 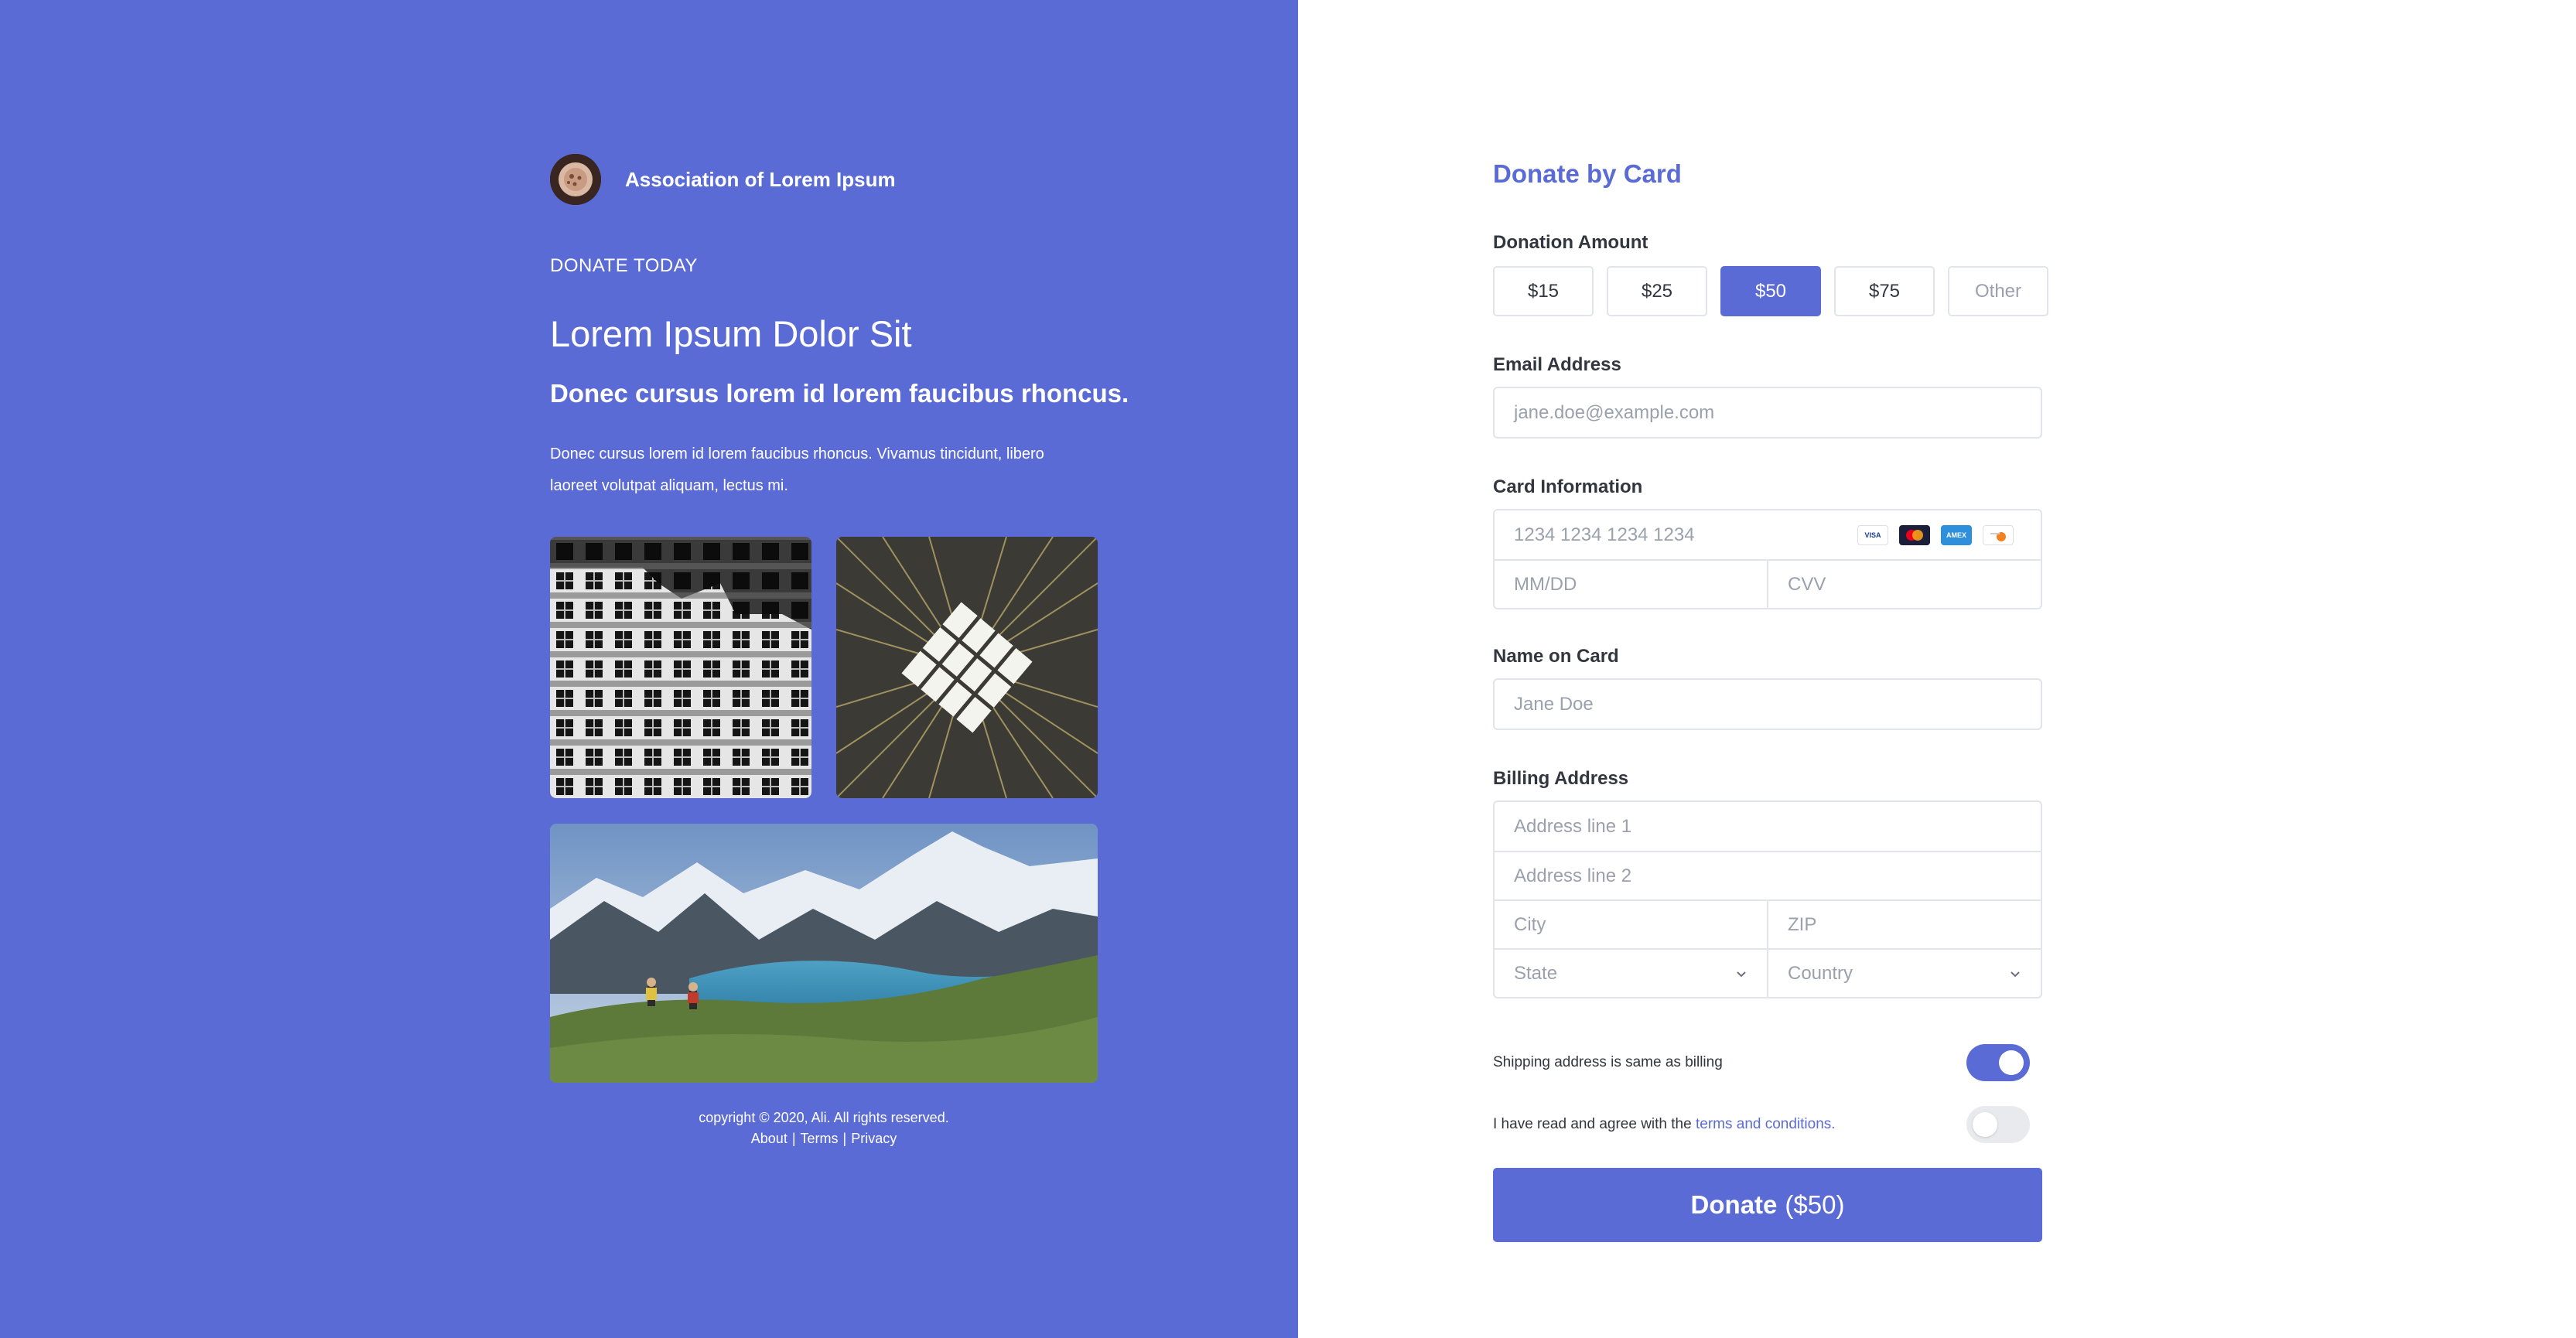 I want to click on address-line2-input: Address line 2, so click(x=1768, y=876).